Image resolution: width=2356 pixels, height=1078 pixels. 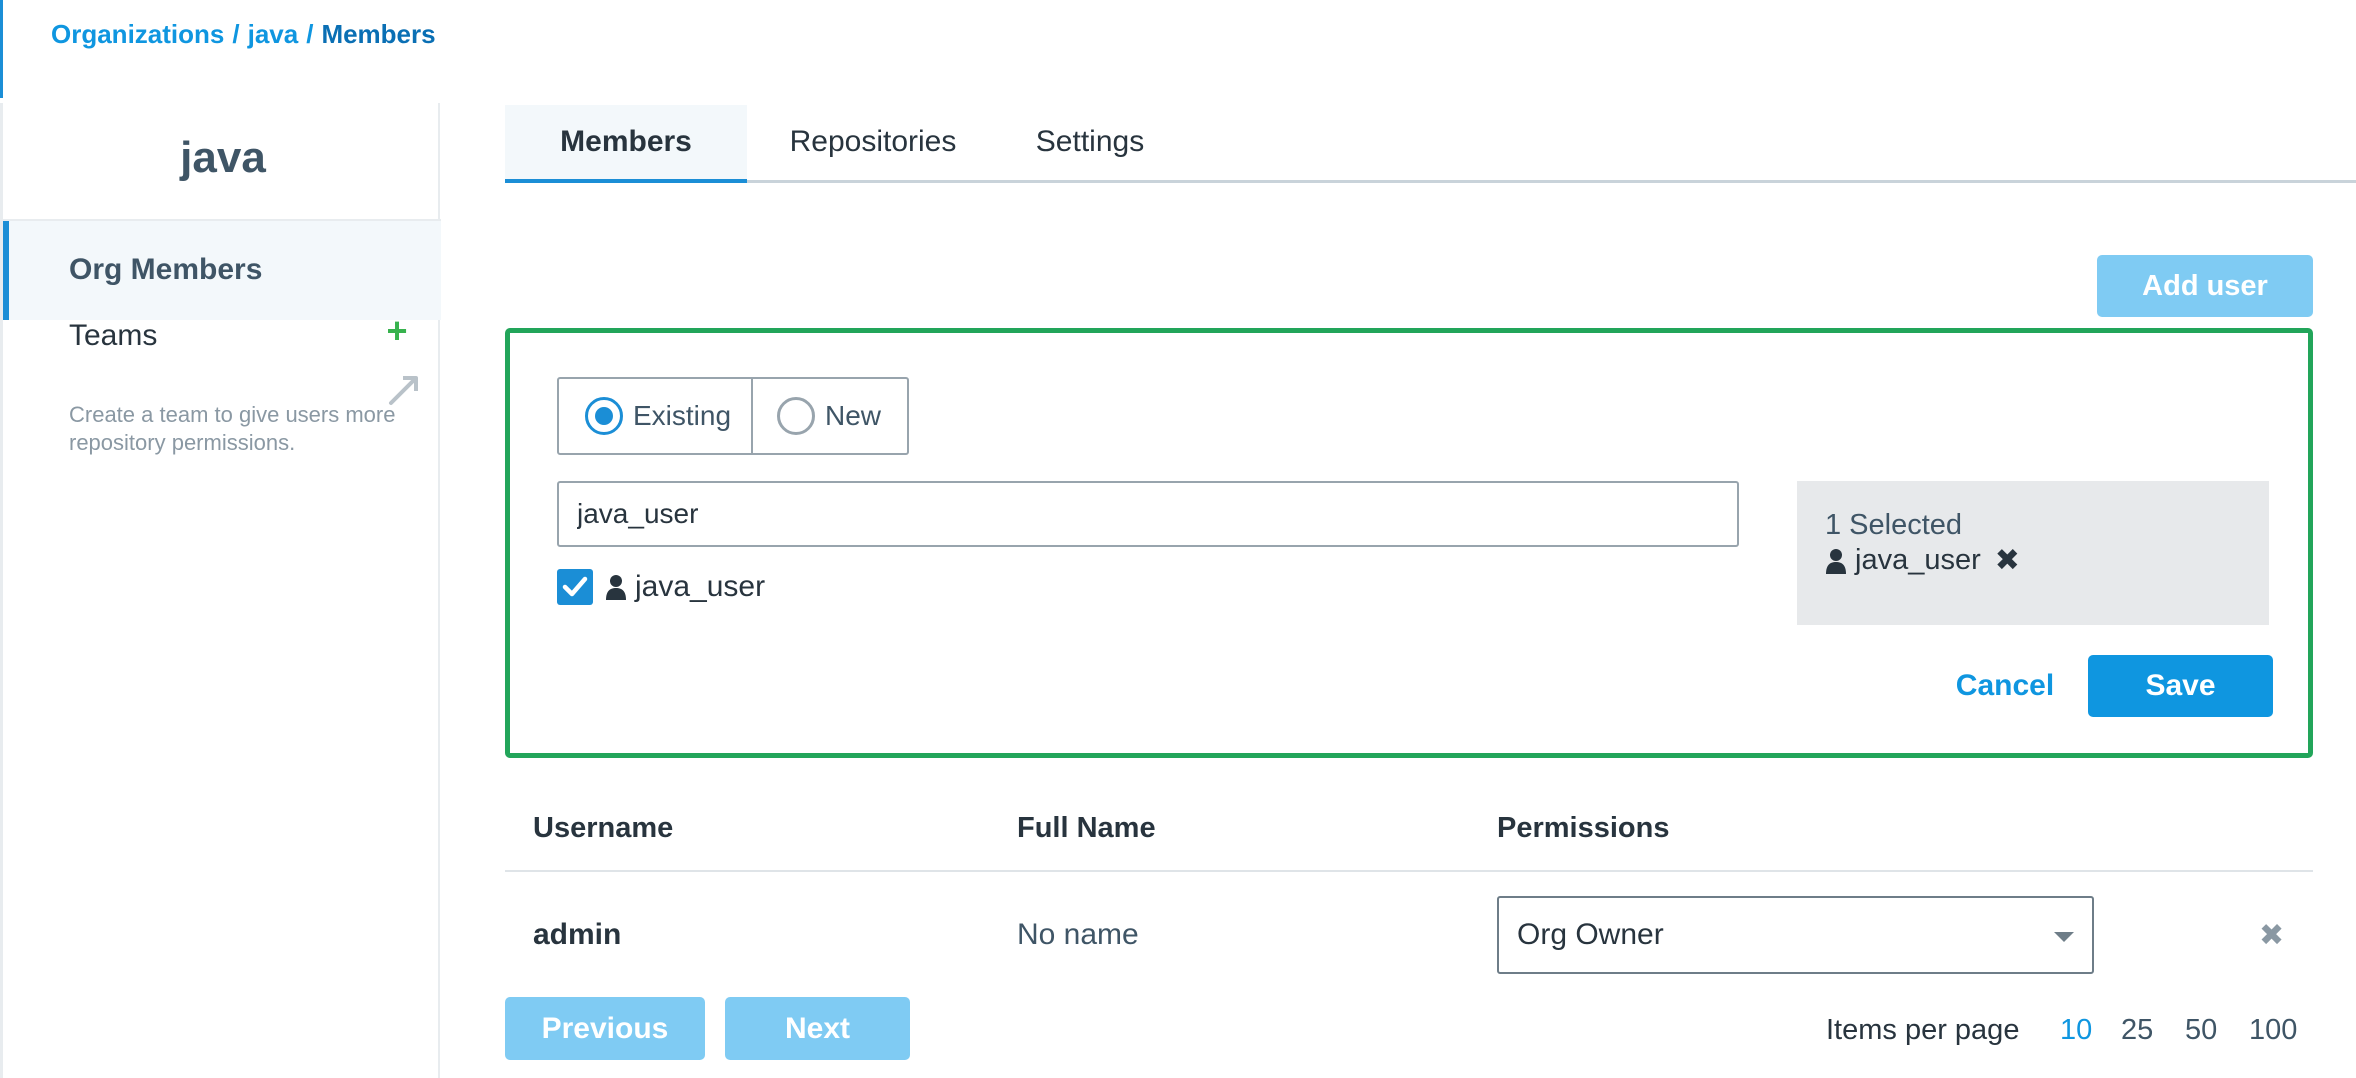 I want to click on selected-username: java_user, so click(x=1918, y=560).